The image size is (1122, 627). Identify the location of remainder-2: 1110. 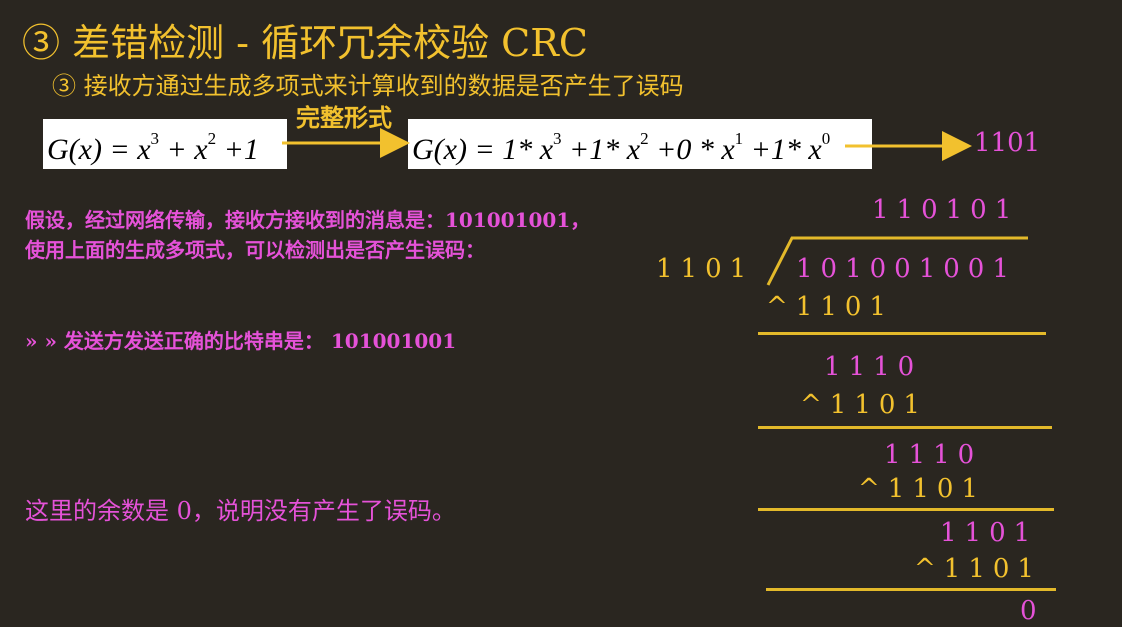
(933, 455).